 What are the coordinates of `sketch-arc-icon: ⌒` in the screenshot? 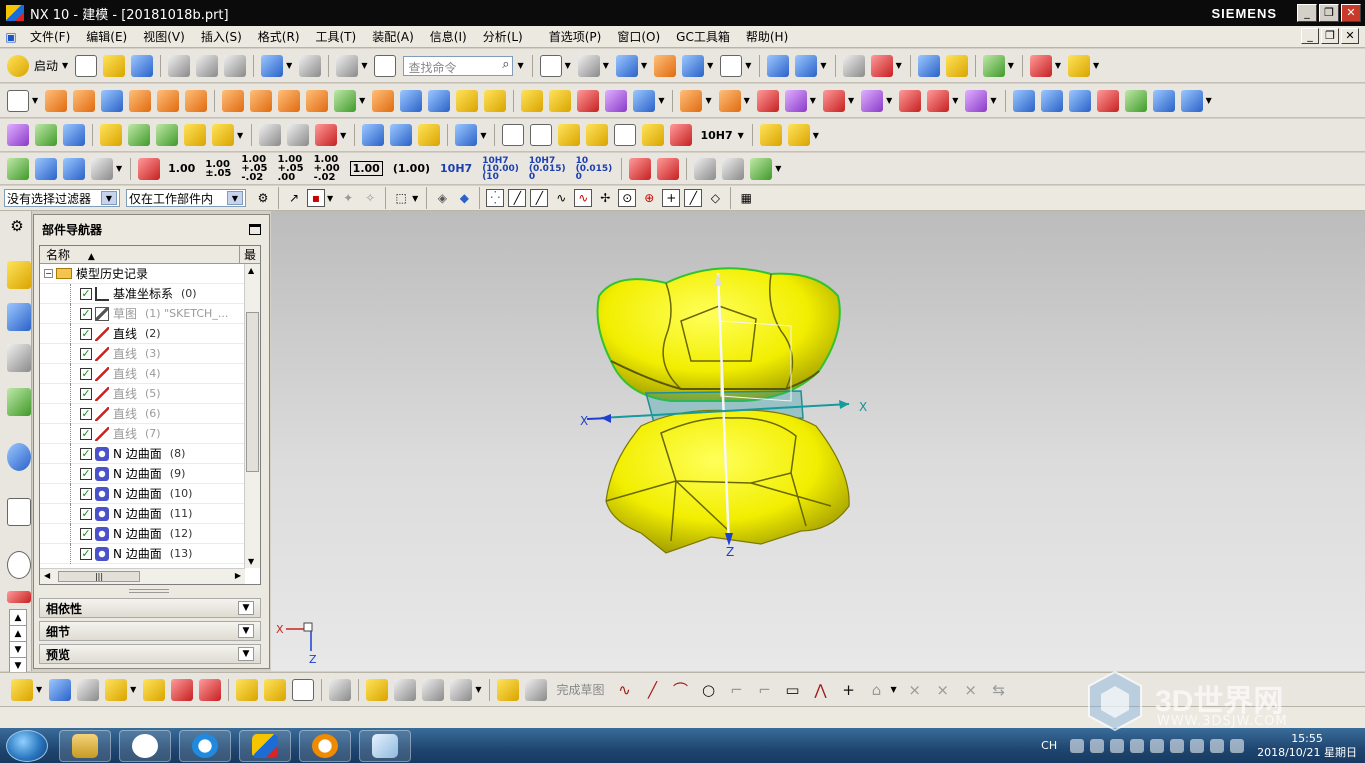 It's located at (680, 690).